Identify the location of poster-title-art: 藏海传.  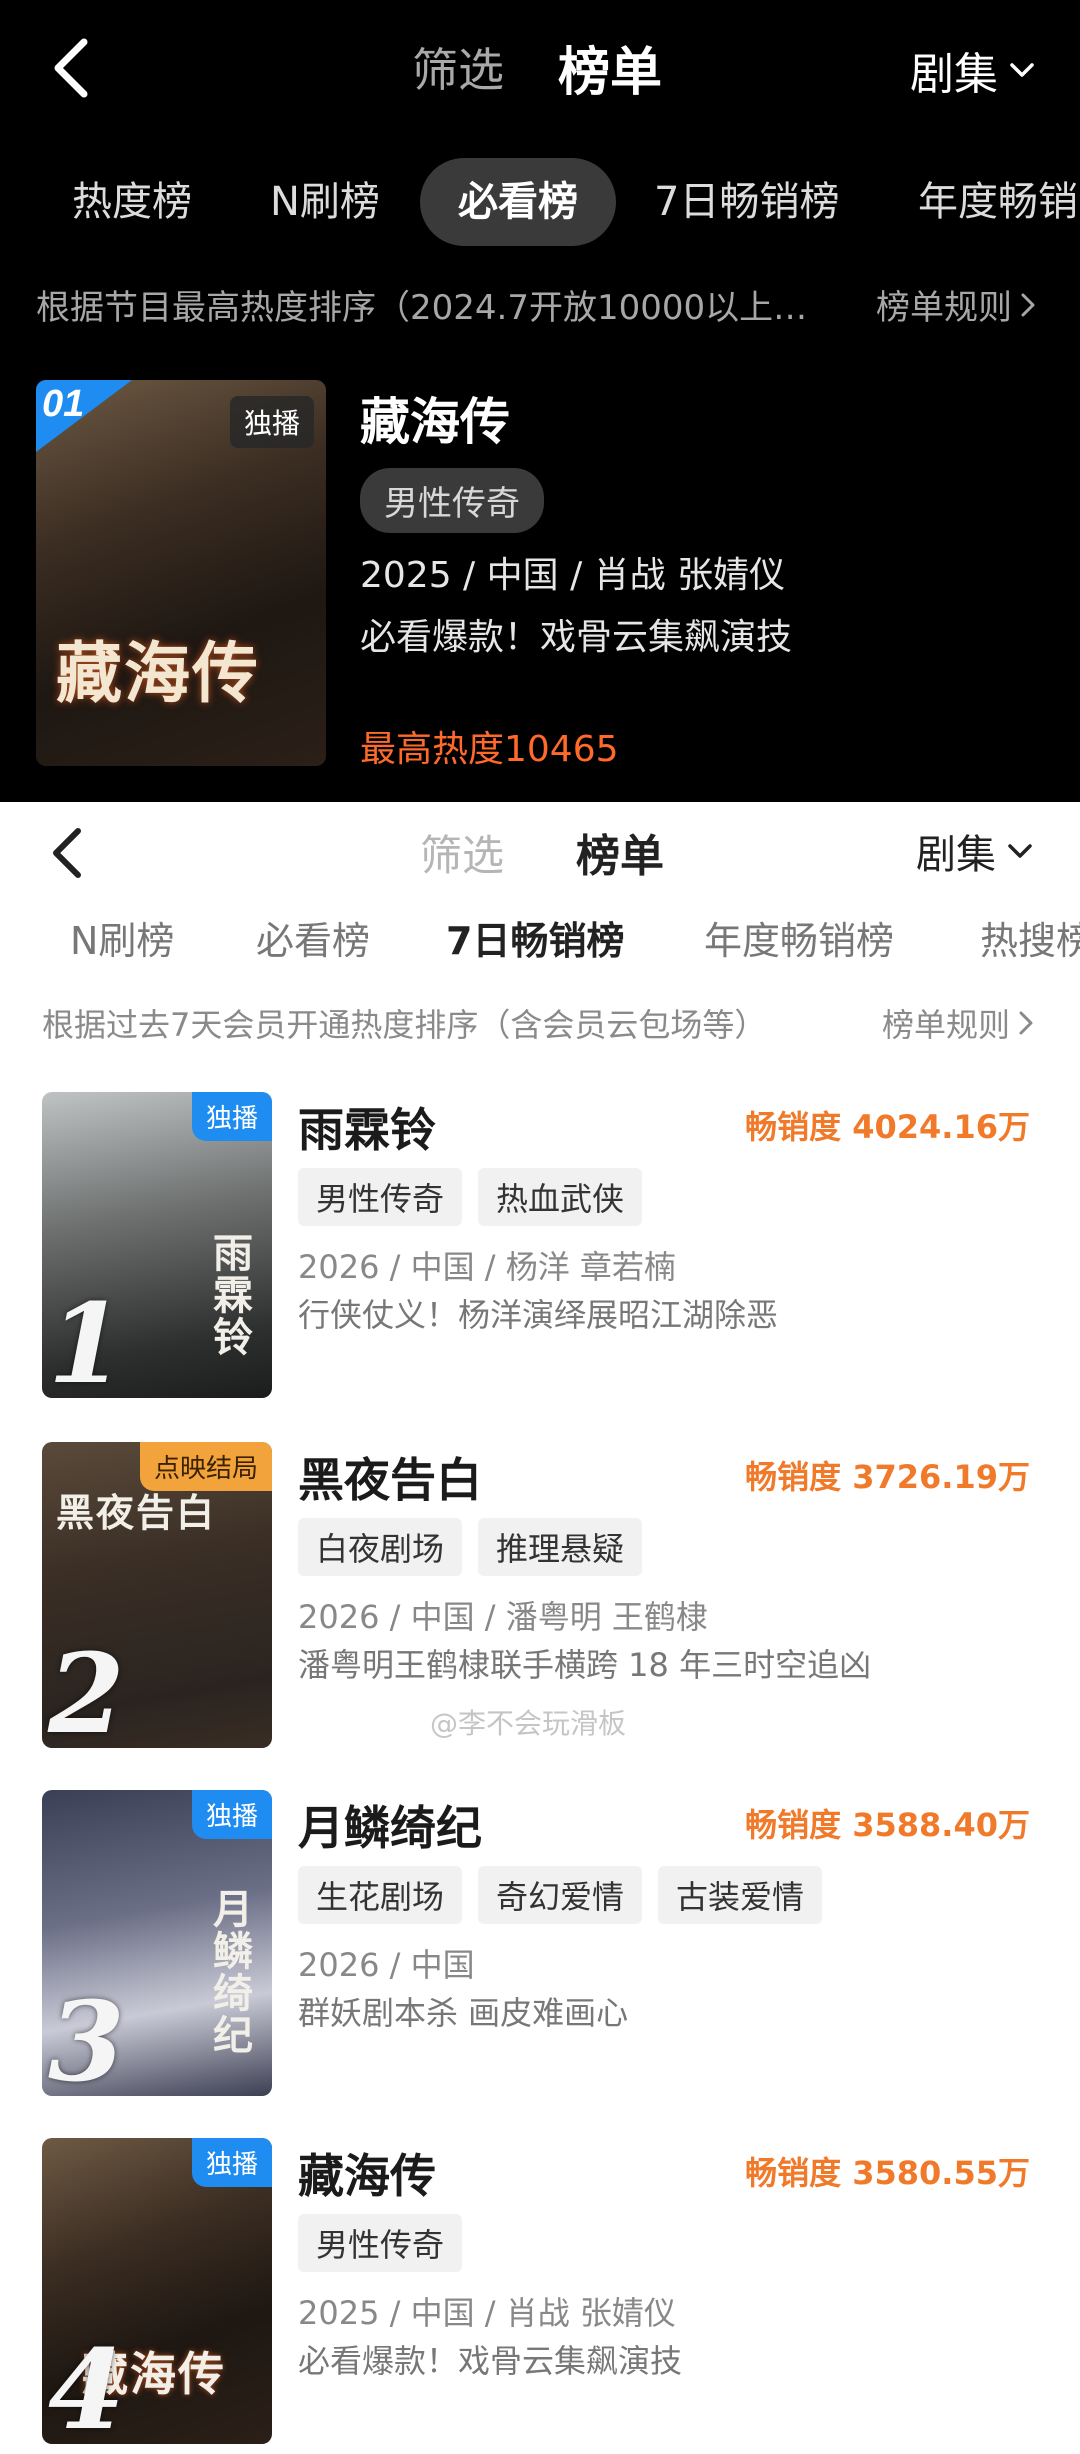
(158, 673).